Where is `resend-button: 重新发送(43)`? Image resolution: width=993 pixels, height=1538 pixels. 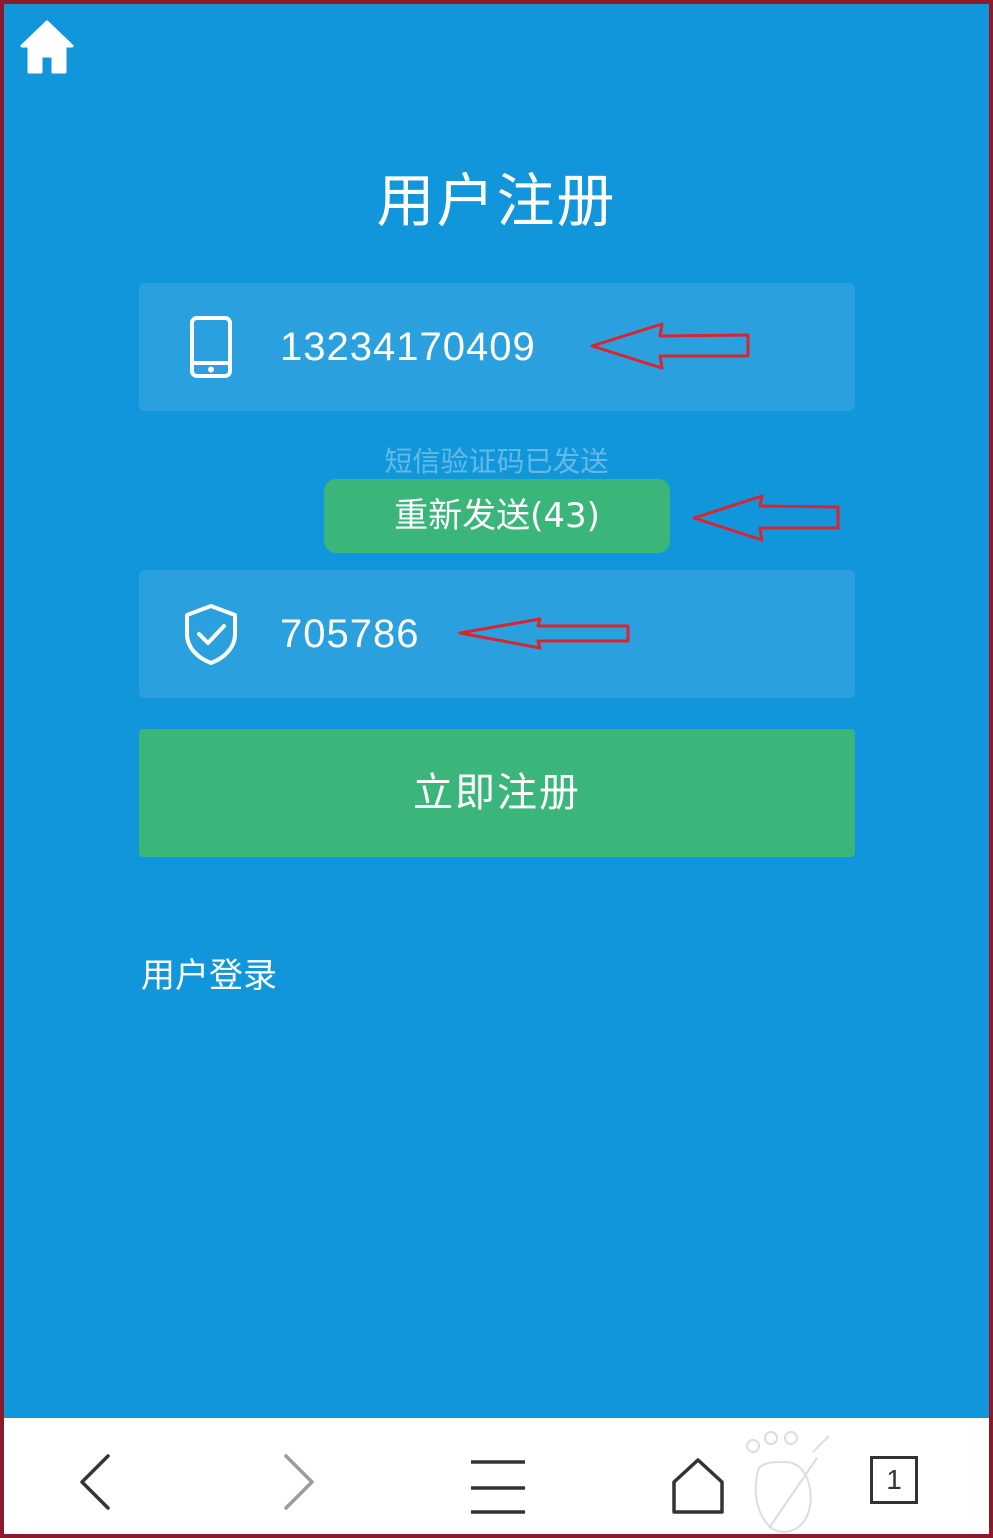
resend-button: 重新发送(43) is located at coordinates (497, 516).